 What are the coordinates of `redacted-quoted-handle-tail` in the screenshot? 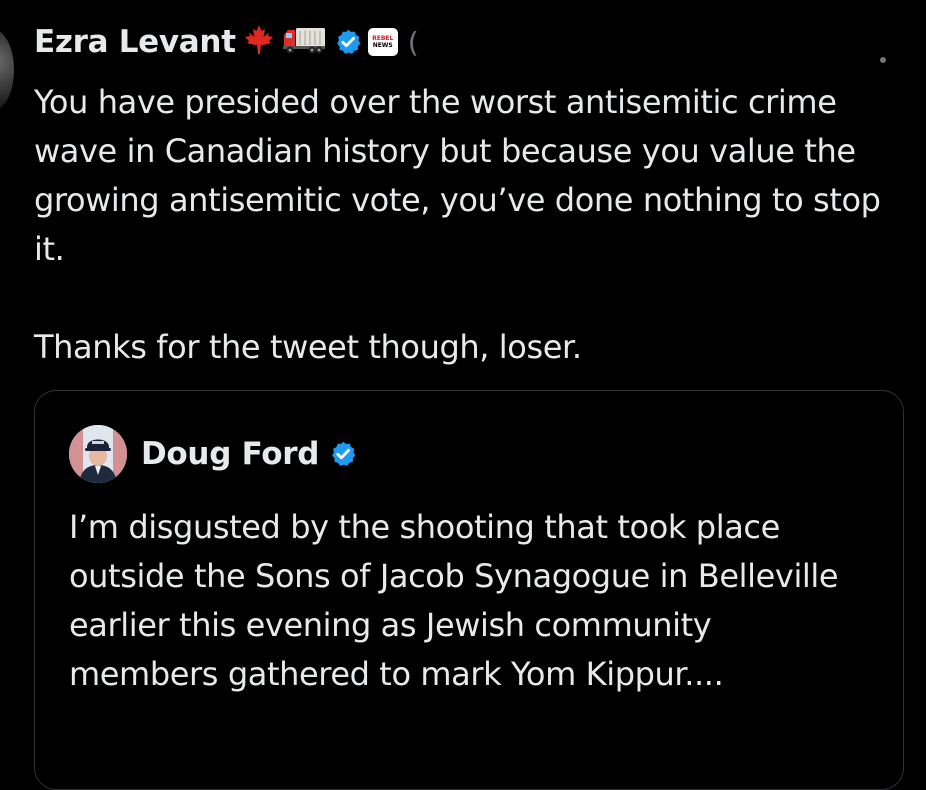 It's located at (460, 471).